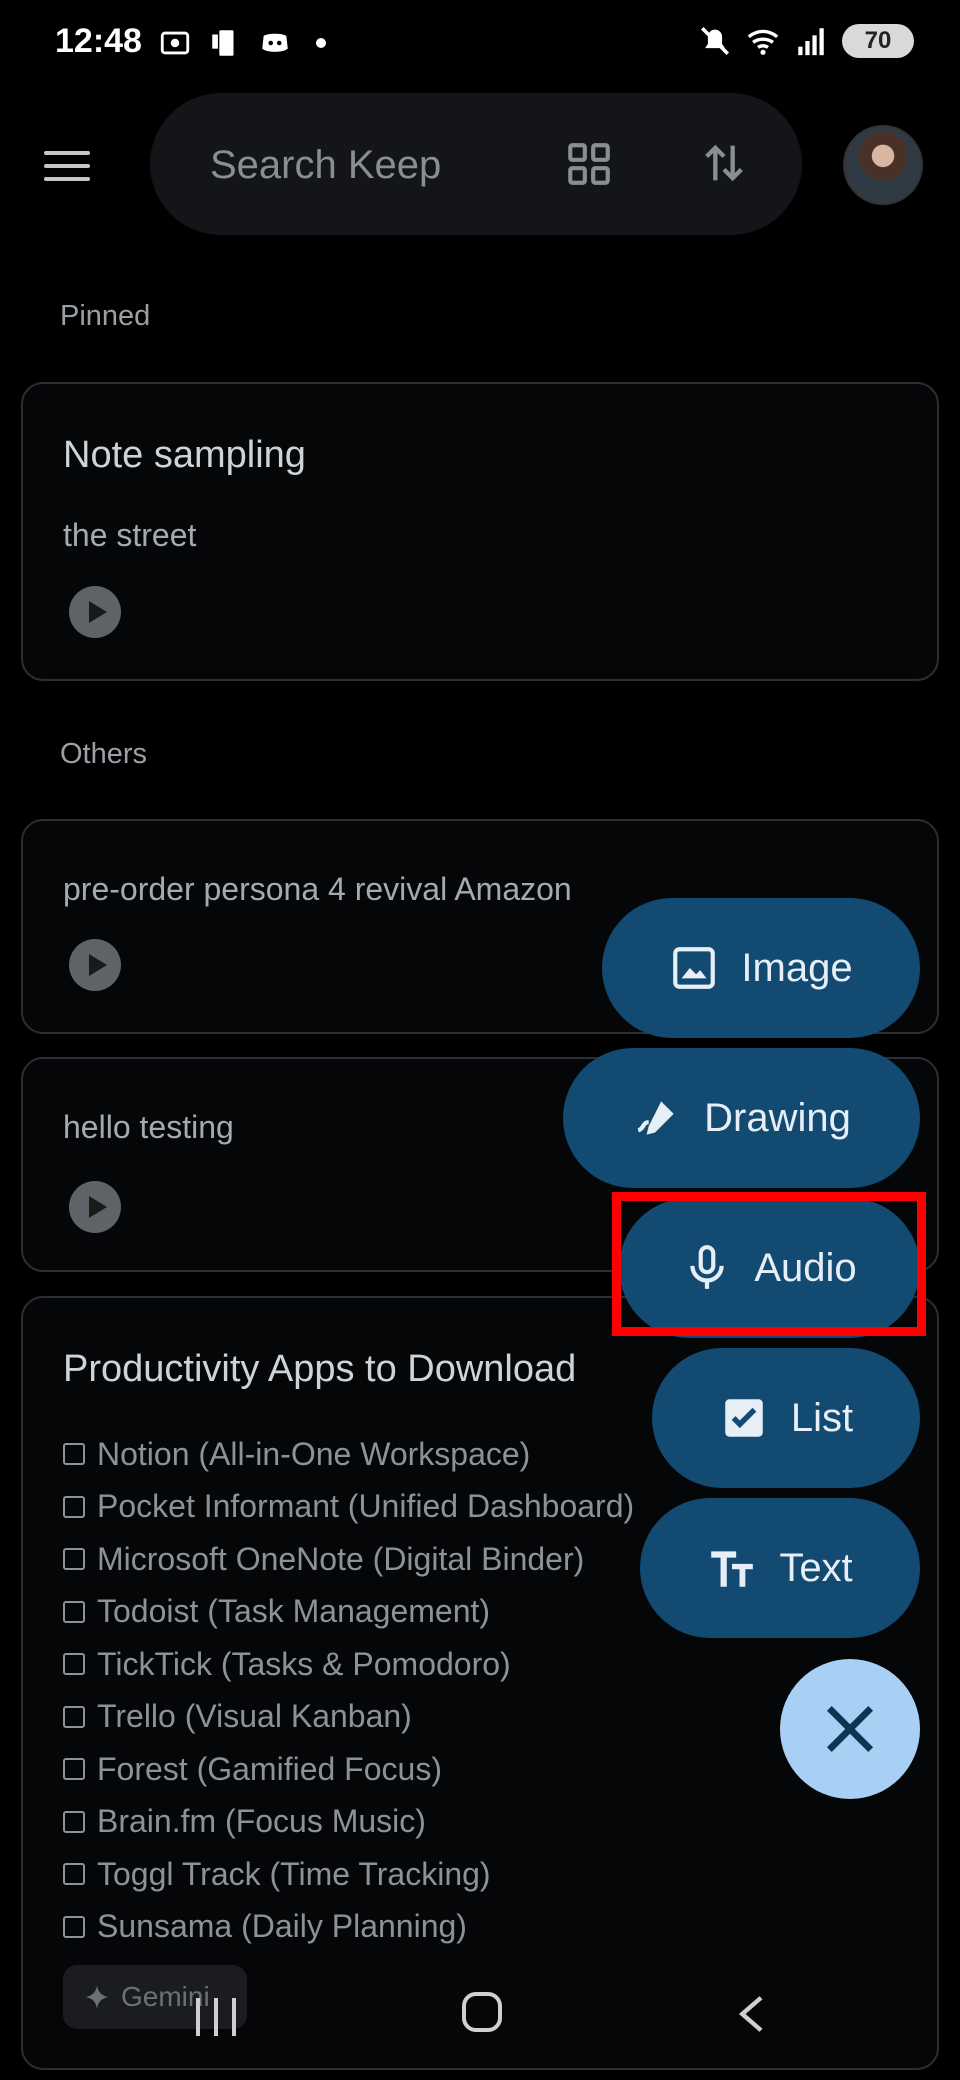  Describe the element at coordinates (242, 43) in the screenshot. I see `status-notification-icons` at that location.